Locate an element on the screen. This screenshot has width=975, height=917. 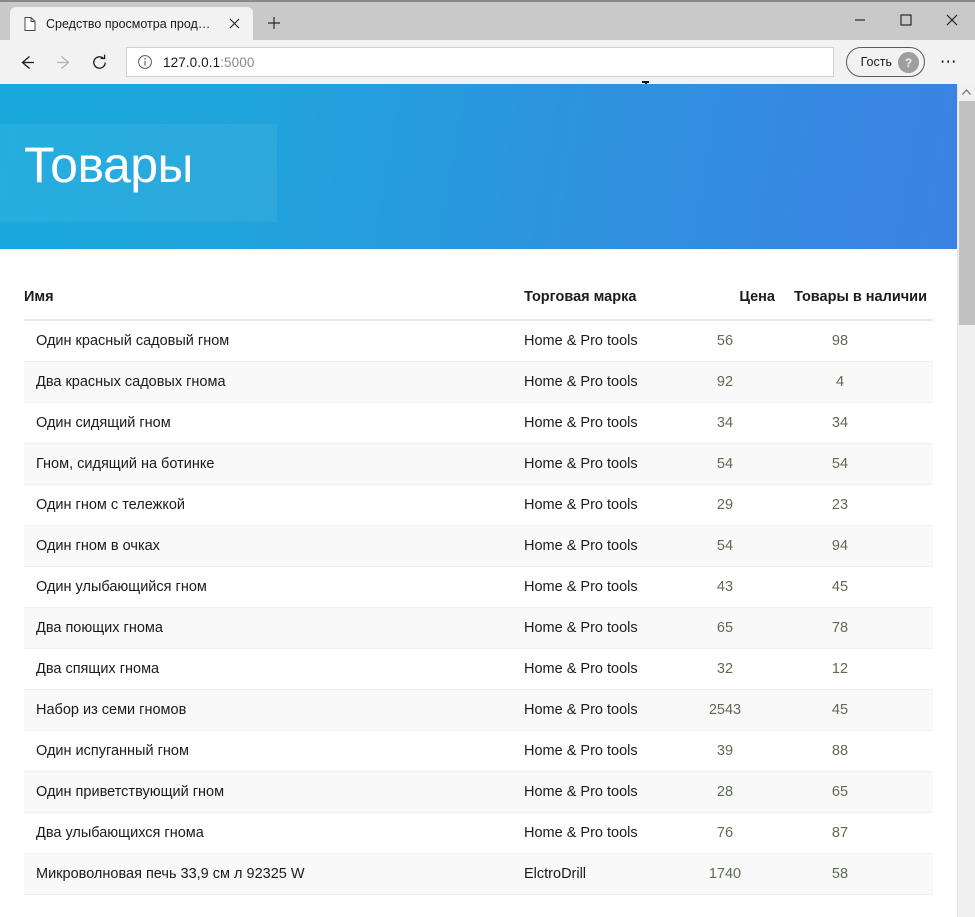
cell-stock: 4 is located at coordinates (861, 382).